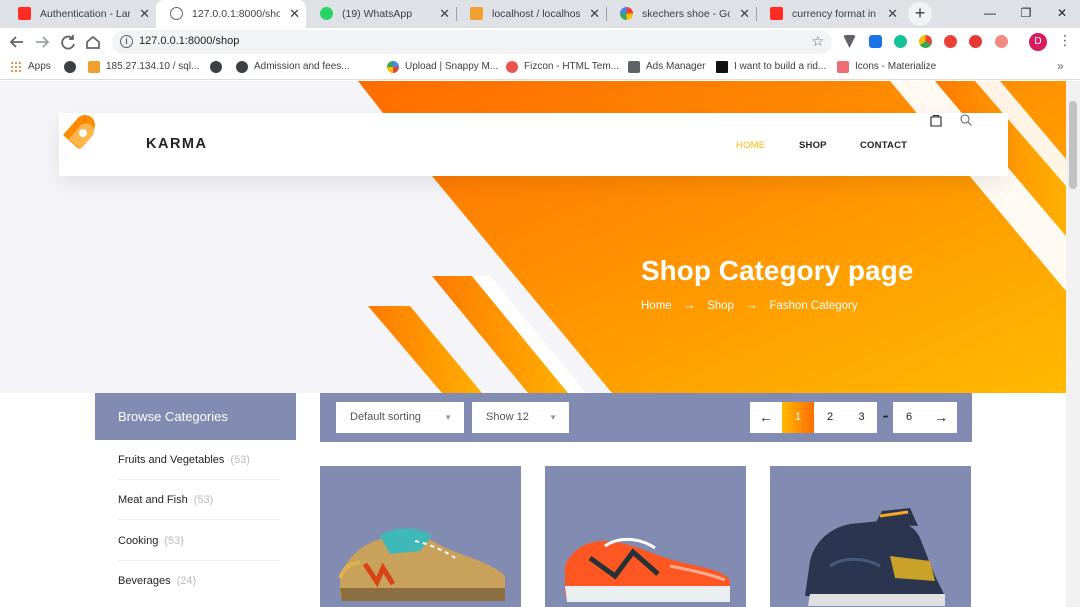  What do you see at coordinates (975, 41) in the screenshot?
I see `tomato-extension-icon` at bounding box center [975, 41].